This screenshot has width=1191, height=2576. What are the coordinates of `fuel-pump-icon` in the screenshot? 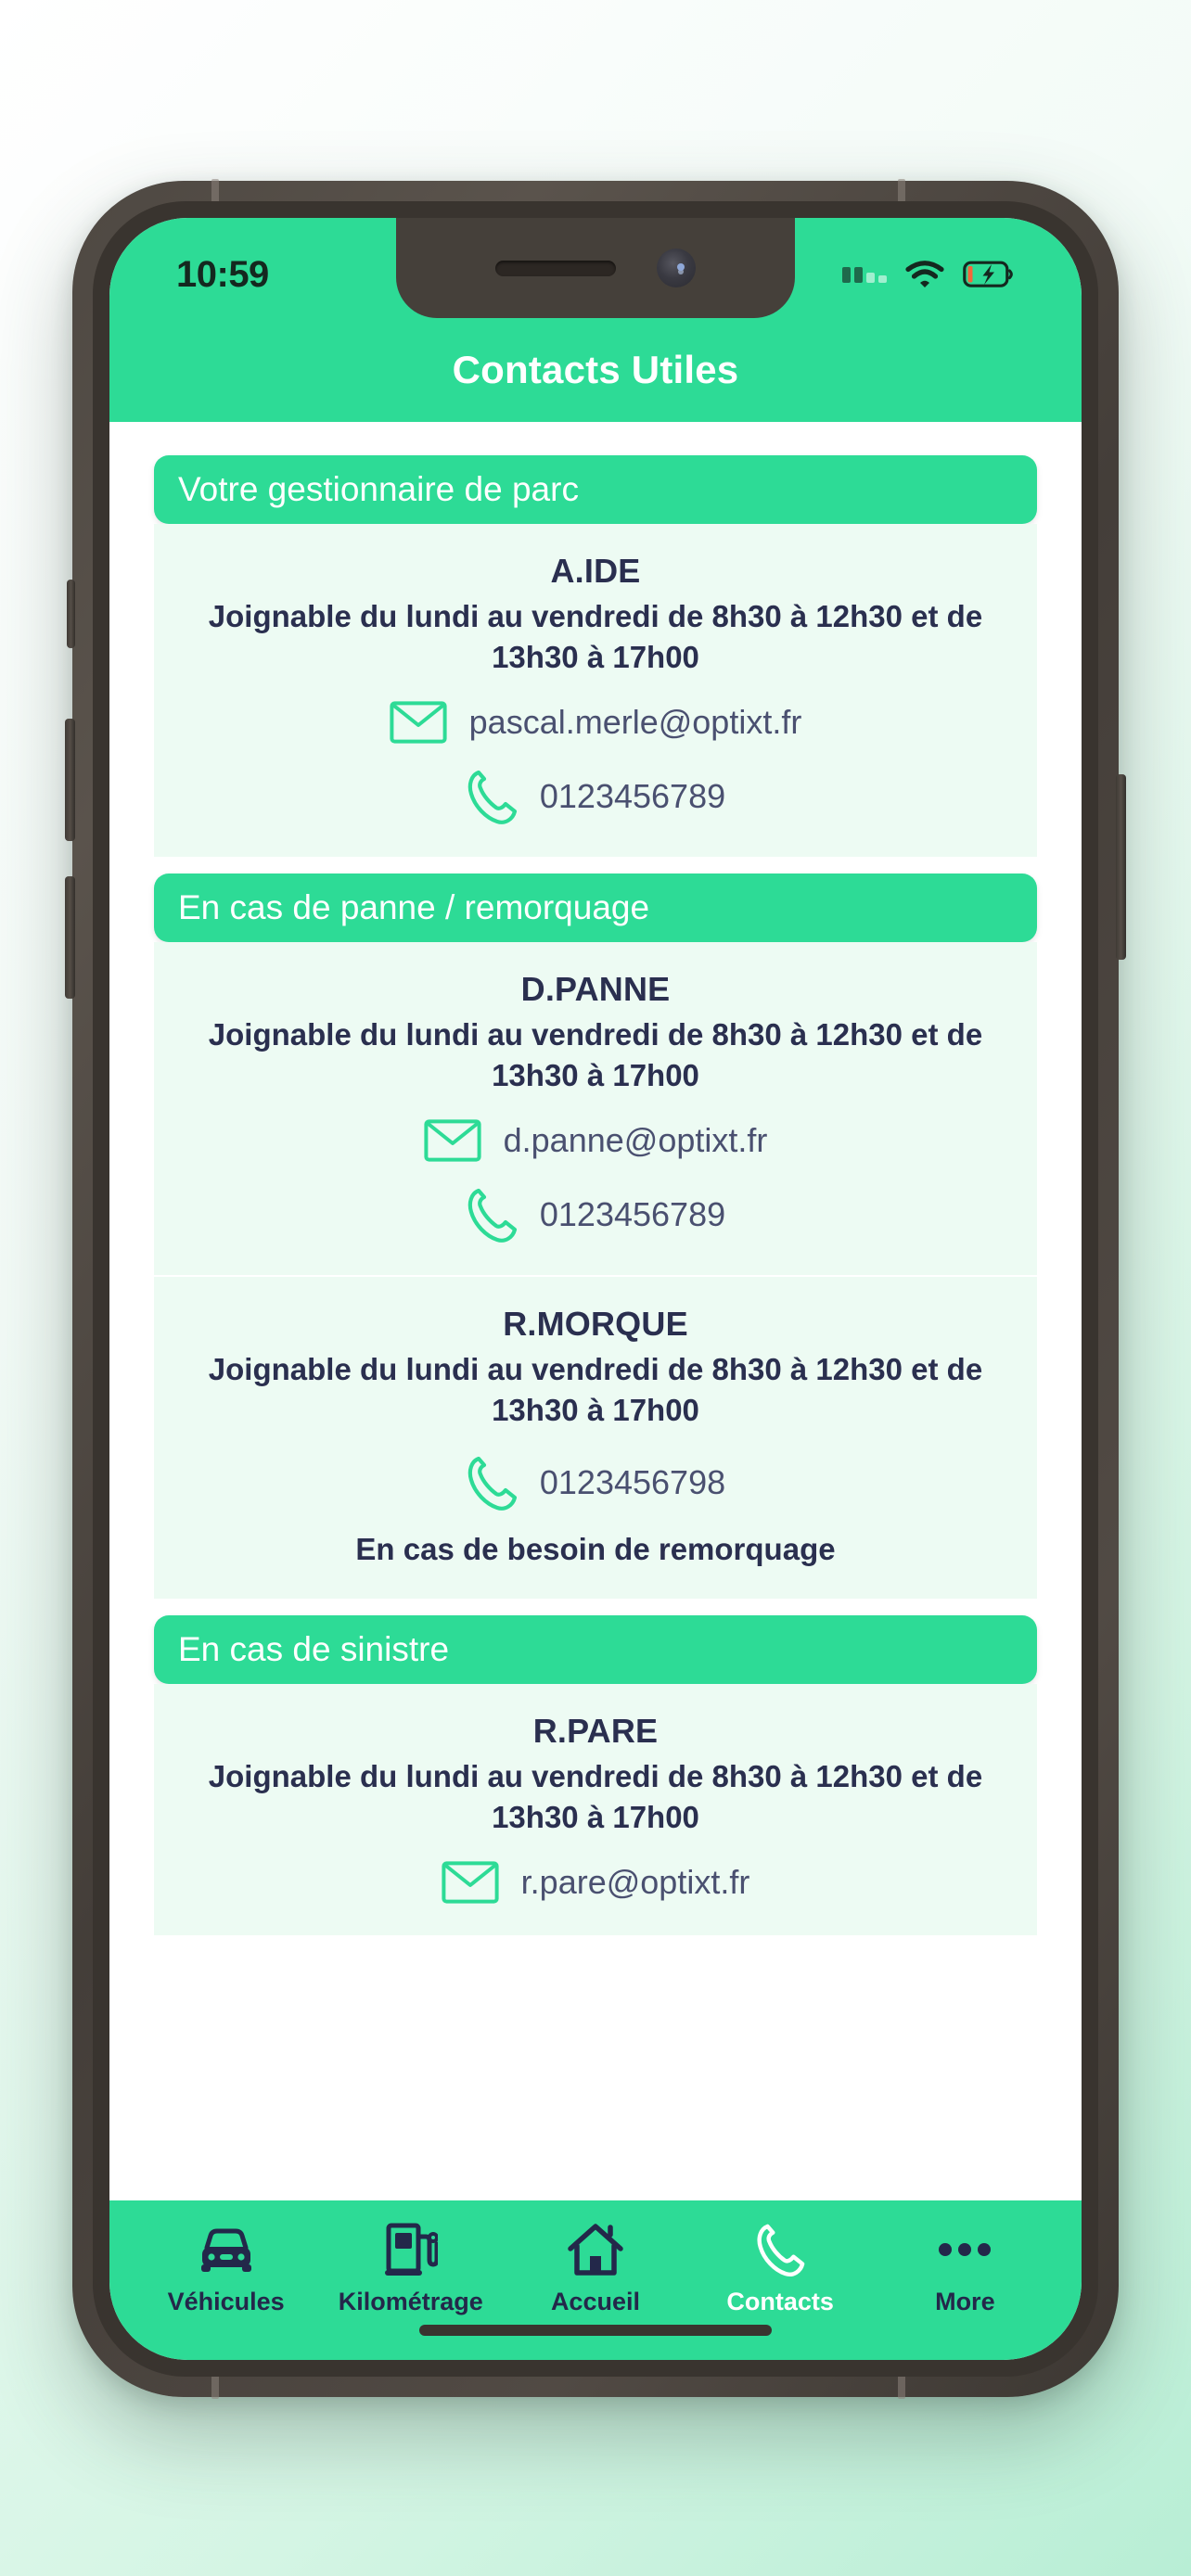 It's located at (411, 2249).